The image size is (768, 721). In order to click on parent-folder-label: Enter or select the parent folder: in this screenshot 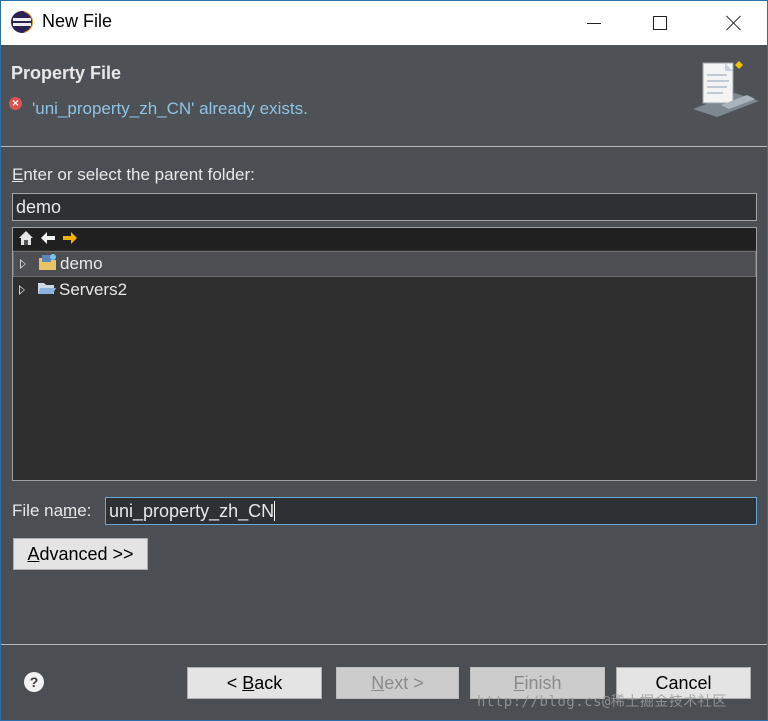, I will do `click(133, 174)`.